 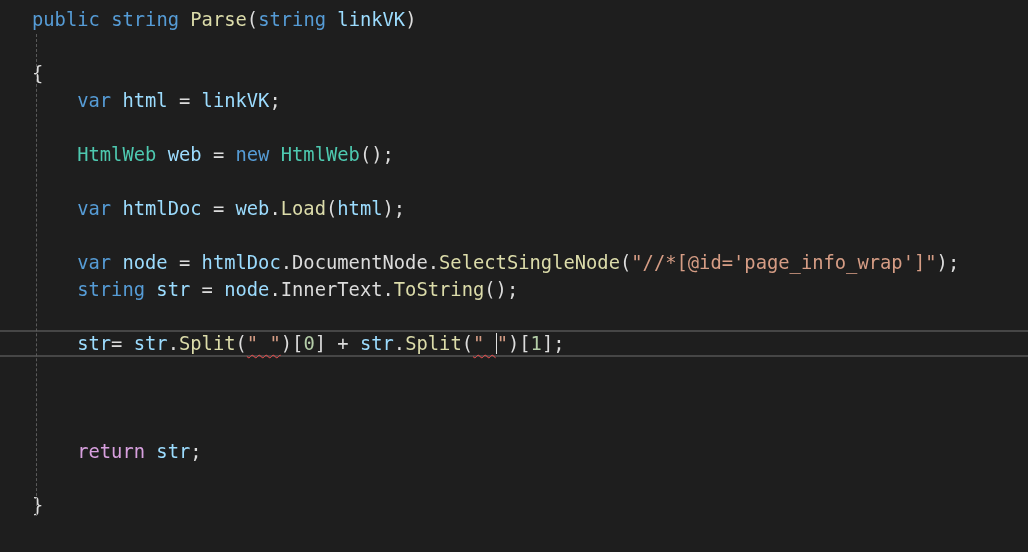 What do you see at coordinates (235, 155) in the screenshot?
I see `code-line: HtmlWeb web = new HtmlWeb();` at bounding box center [235, 155].